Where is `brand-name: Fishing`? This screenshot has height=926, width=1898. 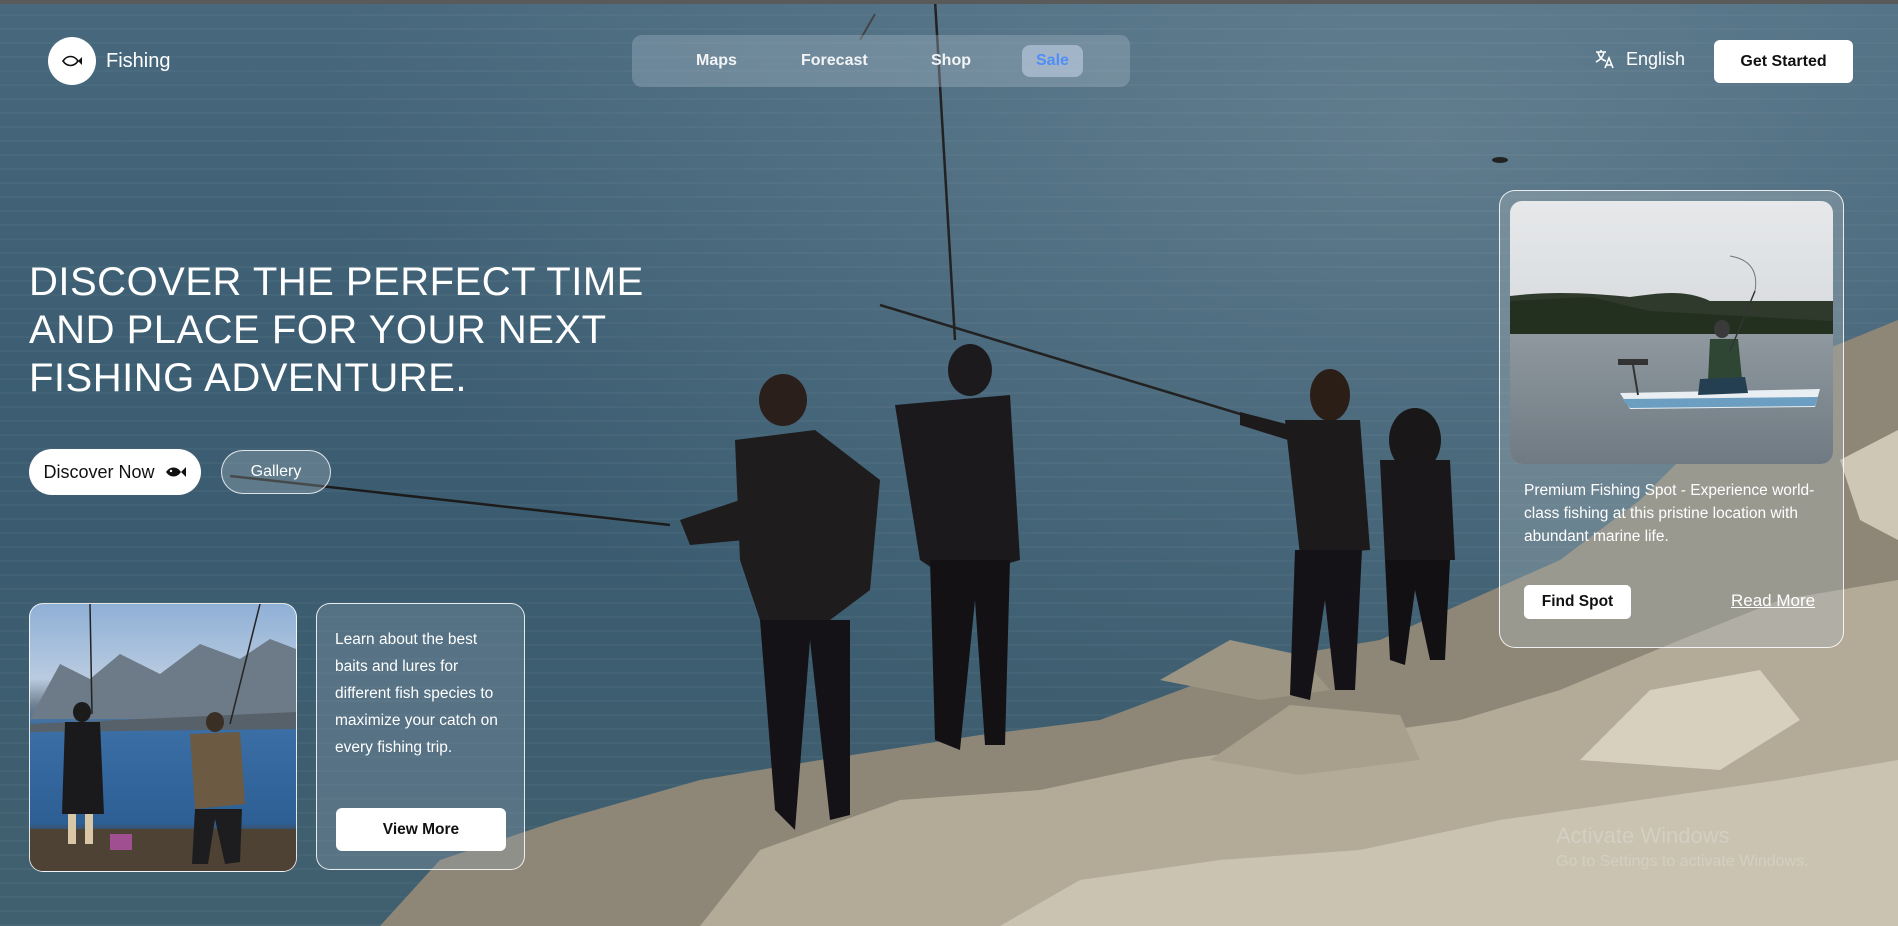 brand-name: Fishing is located at coordinates (138, 60).